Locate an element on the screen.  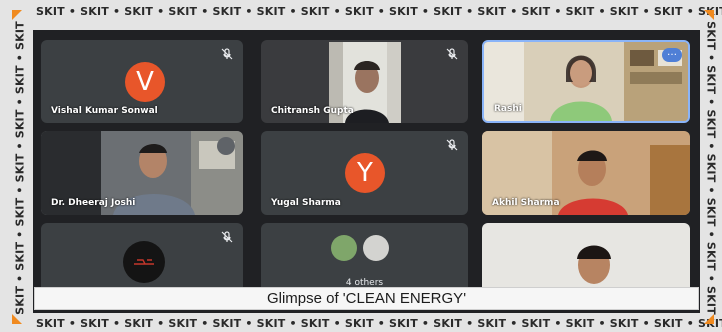
participant-name: Yugal Sharma is located at coordinates (306, 203).